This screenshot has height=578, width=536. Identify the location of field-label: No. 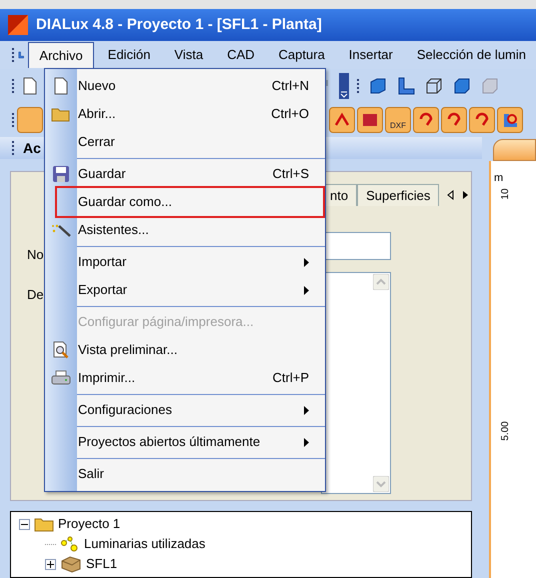
(35, 255).